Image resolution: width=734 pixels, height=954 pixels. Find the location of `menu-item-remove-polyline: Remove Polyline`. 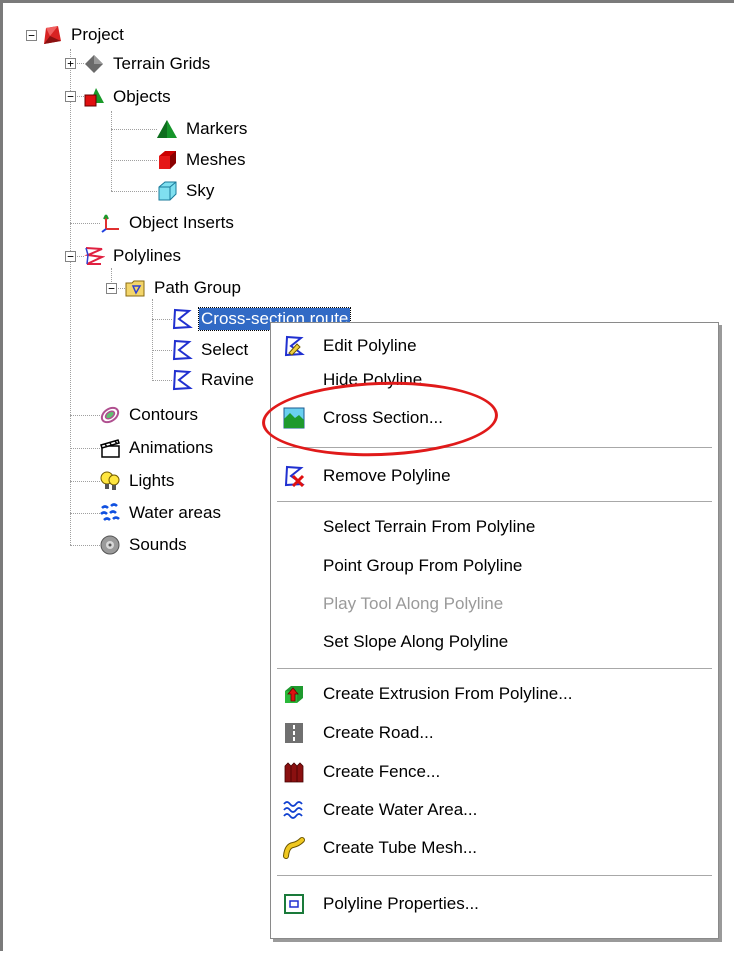

menu-item-remove-polyline: Remove Polyline is located at coordinates (494, 476).